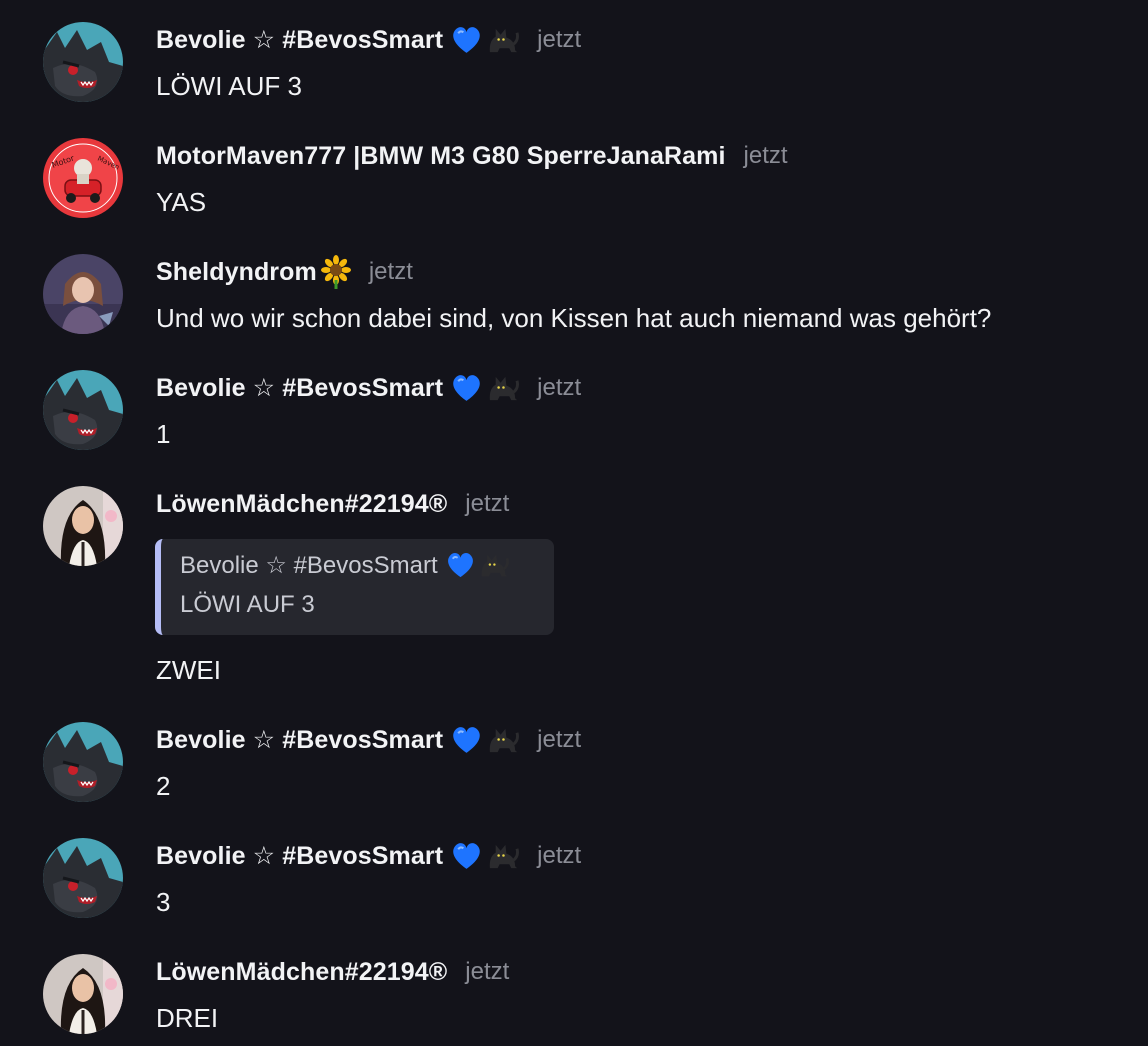  What do you see at coordinates (188, 670) in the screenshot?
I see `message-text: ZWEI` at bounding box center [188, 670].